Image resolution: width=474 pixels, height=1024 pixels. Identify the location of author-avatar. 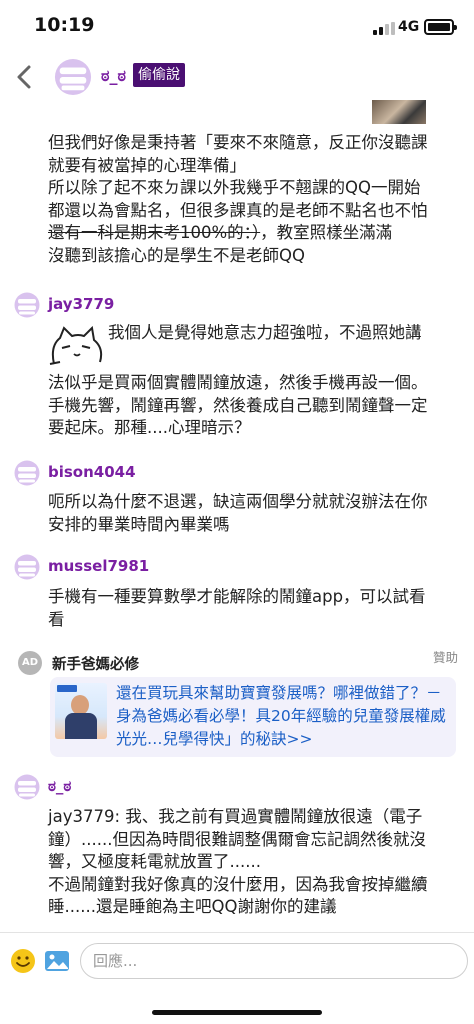
(73, 77).